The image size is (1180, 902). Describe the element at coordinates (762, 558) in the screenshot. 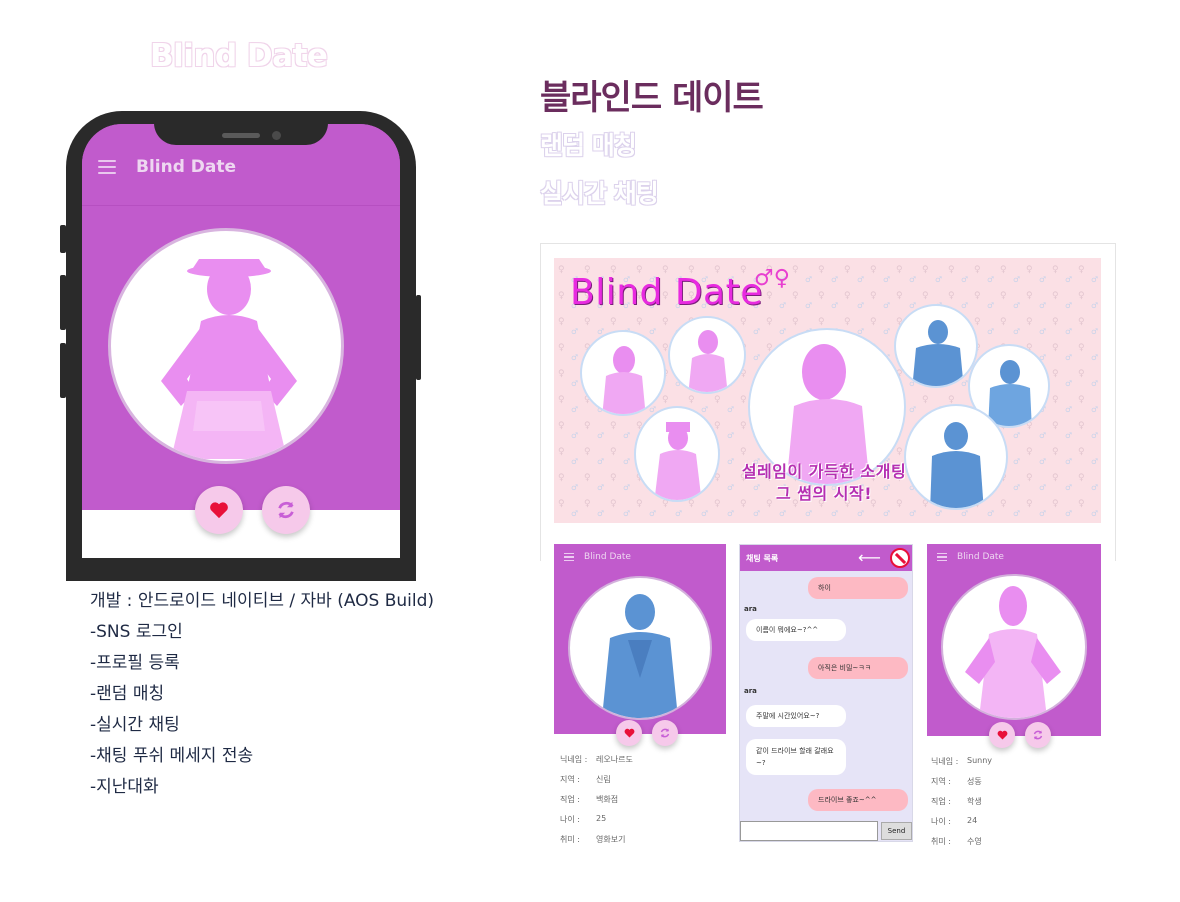

I see `chat-title: 채팅 목록` at that location.